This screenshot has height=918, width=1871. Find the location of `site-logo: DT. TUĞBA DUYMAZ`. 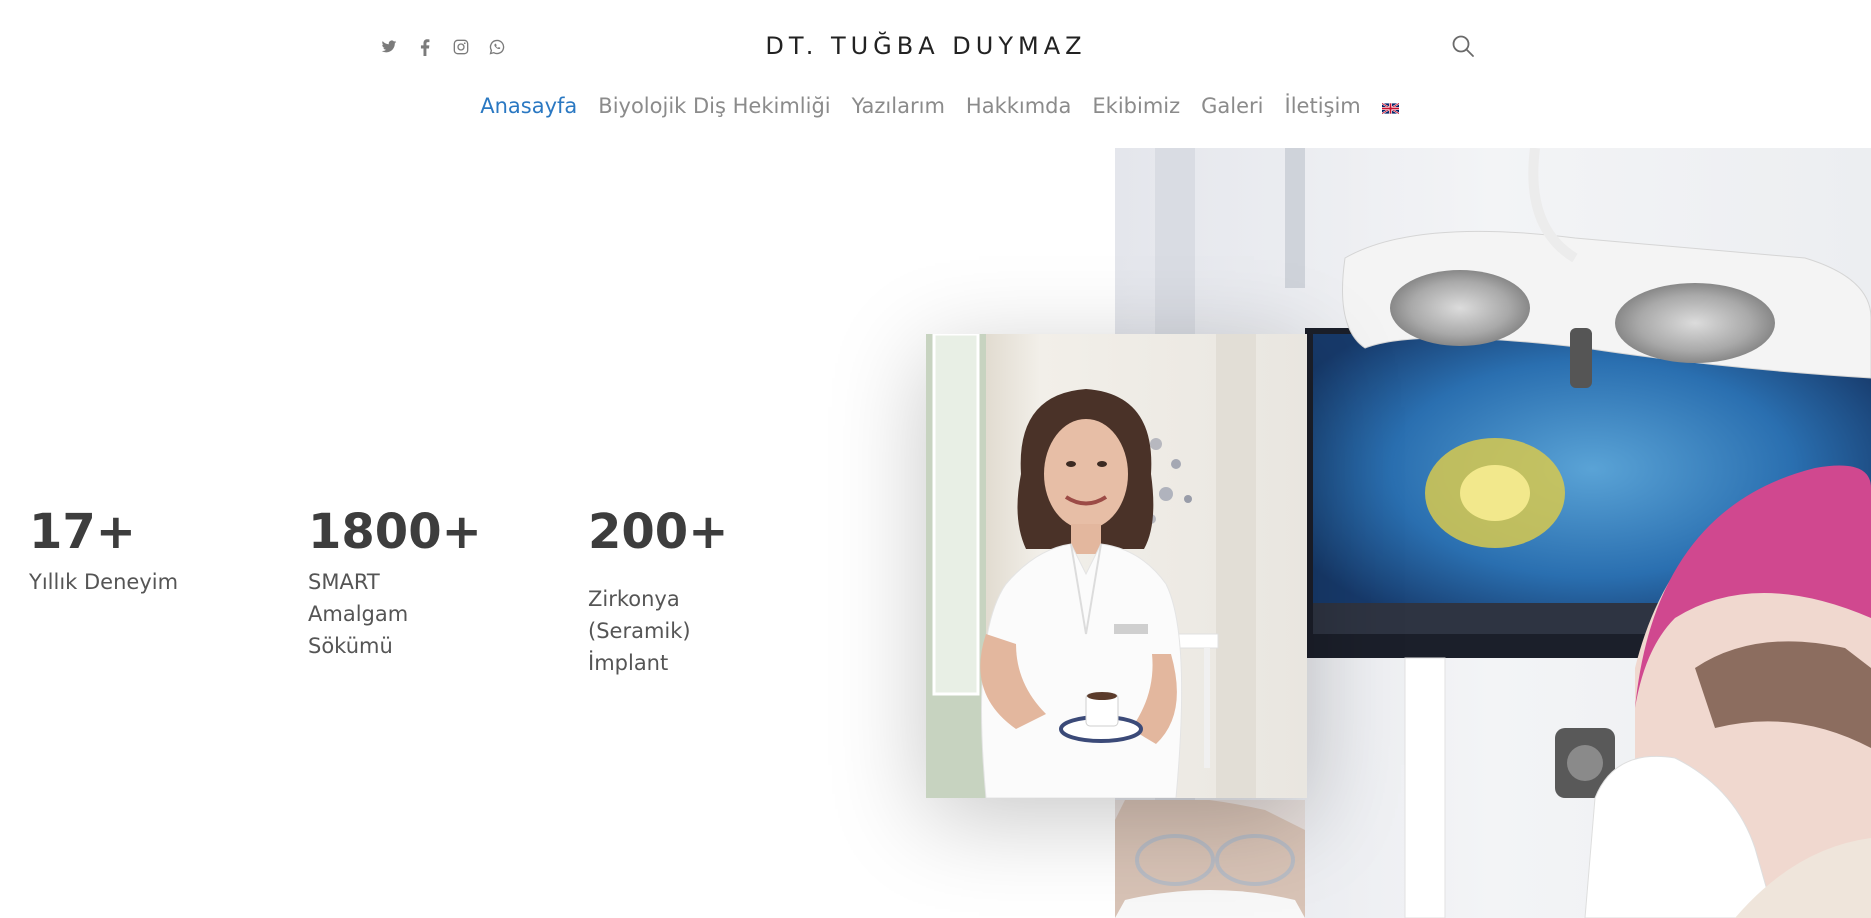

site-logo: DT. TUĞBA DUYMAZ is located at coordinates (926, 46).